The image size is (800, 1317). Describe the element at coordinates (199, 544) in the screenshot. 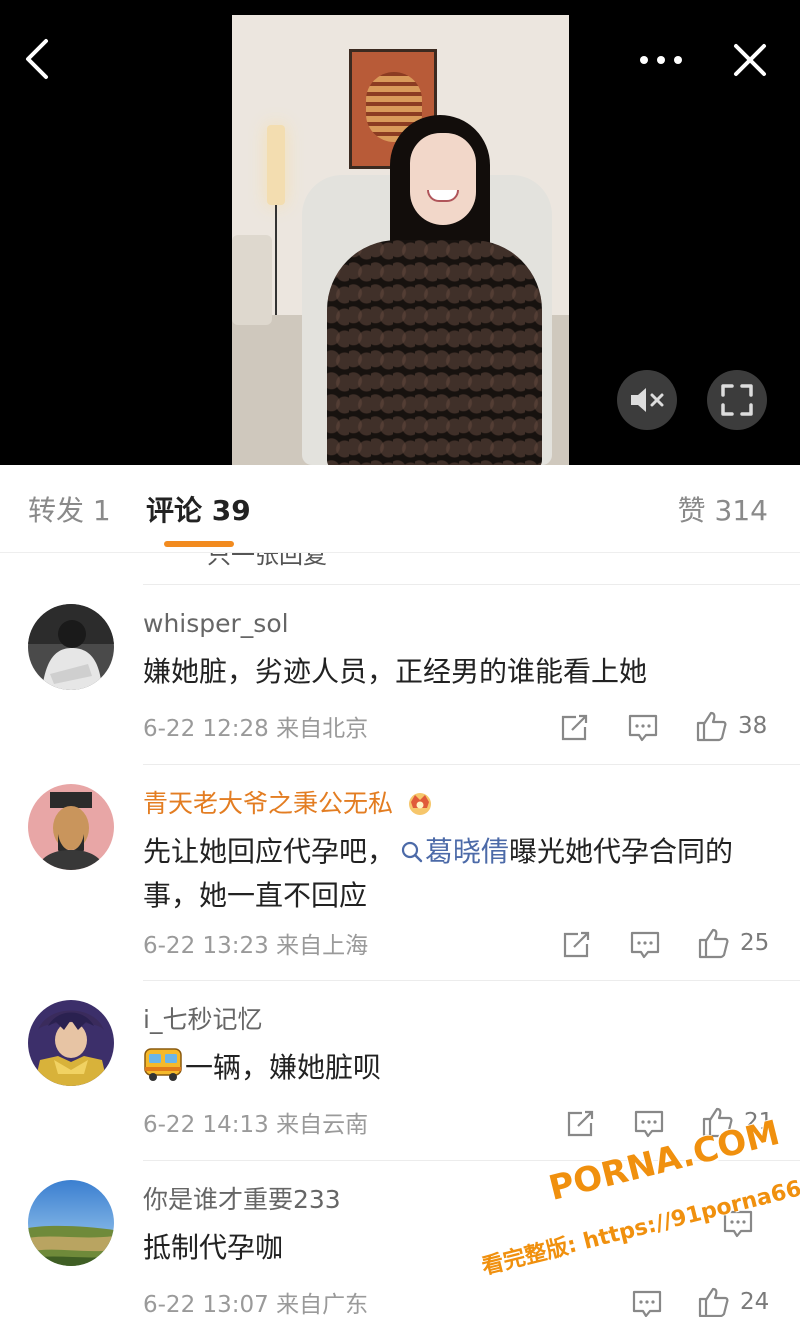

I see `active-tab-indicator` at that location.